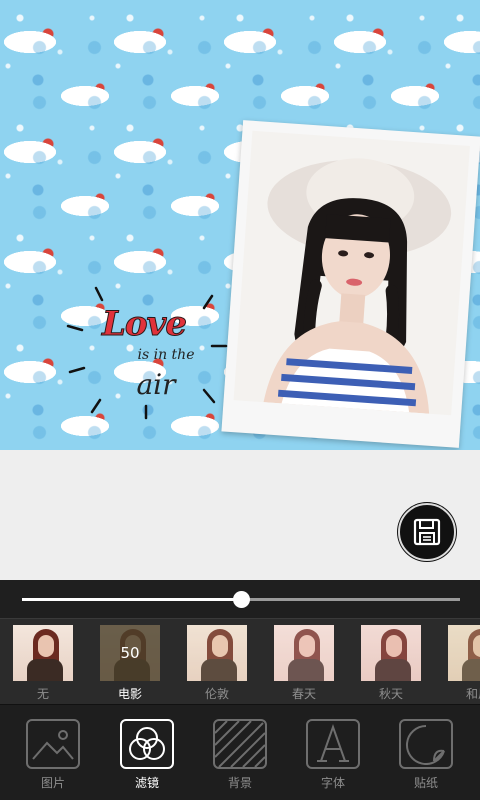 The height and width of the screenshot is (800, 480). Describe the element at coordinates (129, 694) in the screenshot. I see `filter-label: 电影` at that location.